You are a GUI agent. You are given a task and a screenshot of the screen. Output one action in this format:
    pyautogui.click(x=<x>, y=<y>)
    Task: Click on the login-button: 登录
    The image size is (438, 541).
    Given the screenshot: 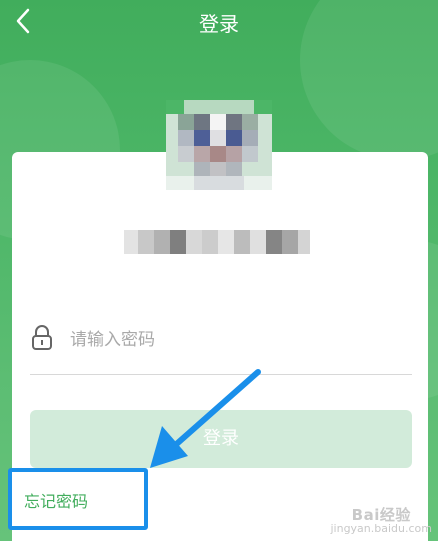 What is the action you would take?
    pyautogui.click(x=221, y=439)
    